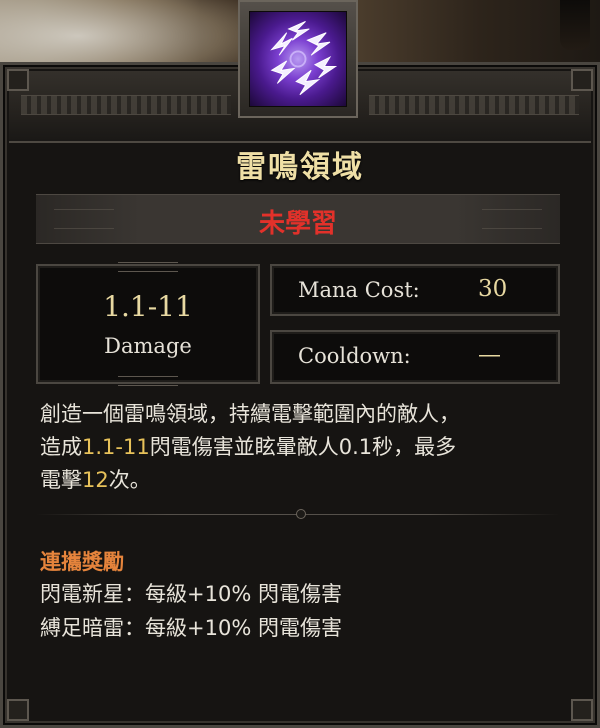  What do you see at coordinates (354, 356) in the screenshot?
I see `cooldown-label: Cooldown:` at bounding box center [354, 356].